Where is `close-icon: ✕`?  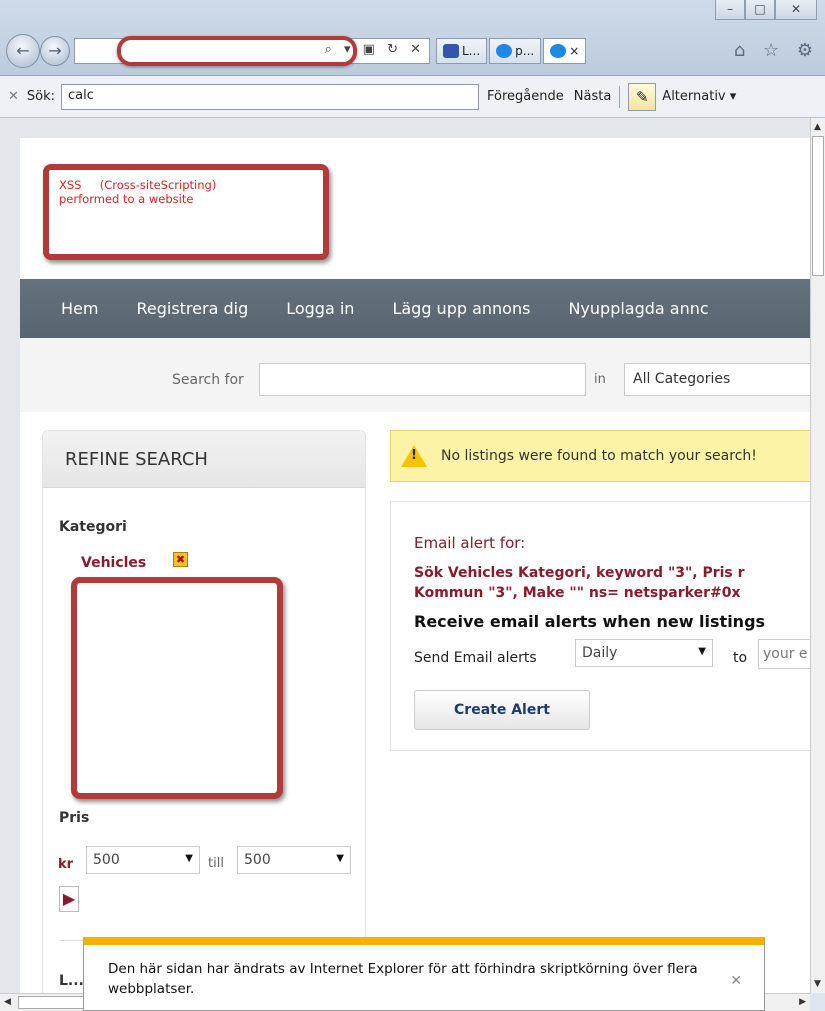
close-icon: ✕ is located at coordinates (736, 981).